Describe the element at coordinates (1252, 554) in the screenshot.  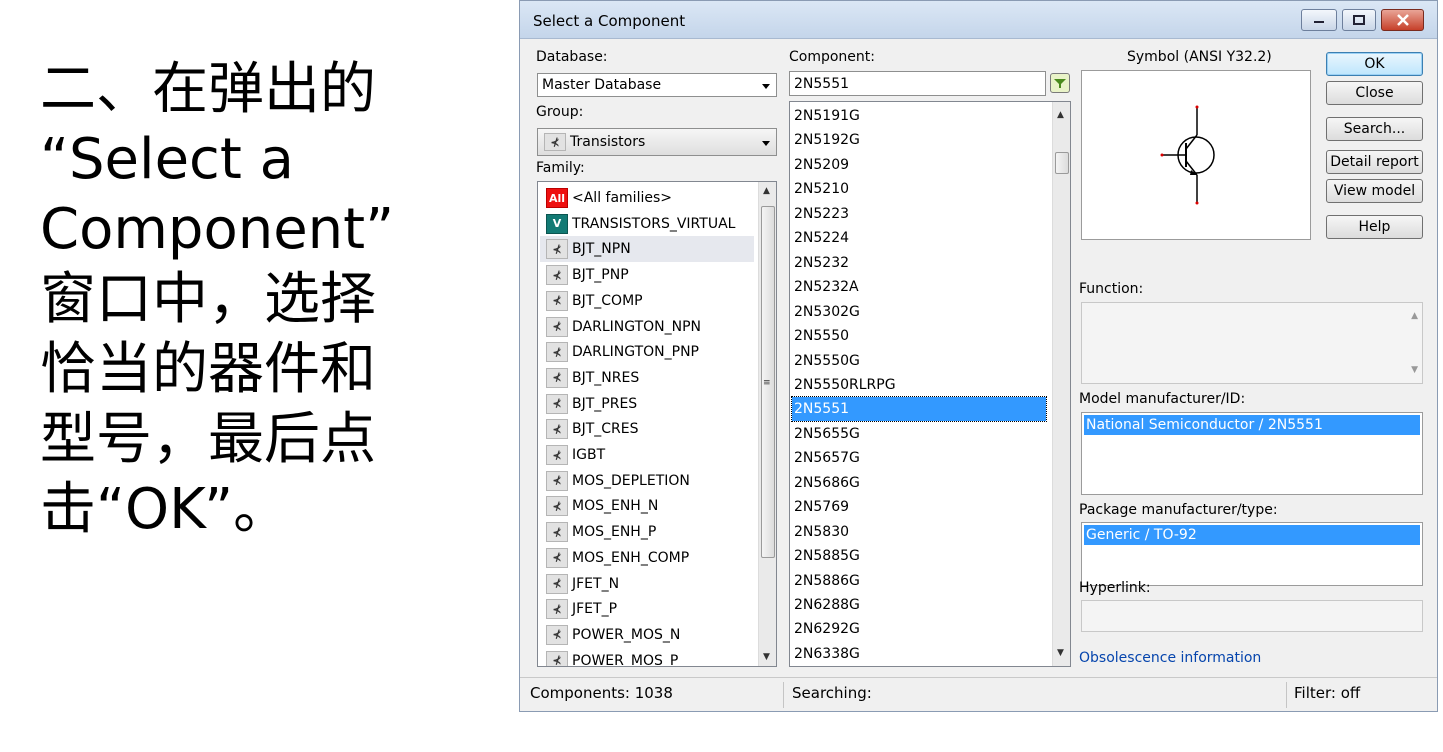
I see `package-list: Generic / TO-92` at that location.